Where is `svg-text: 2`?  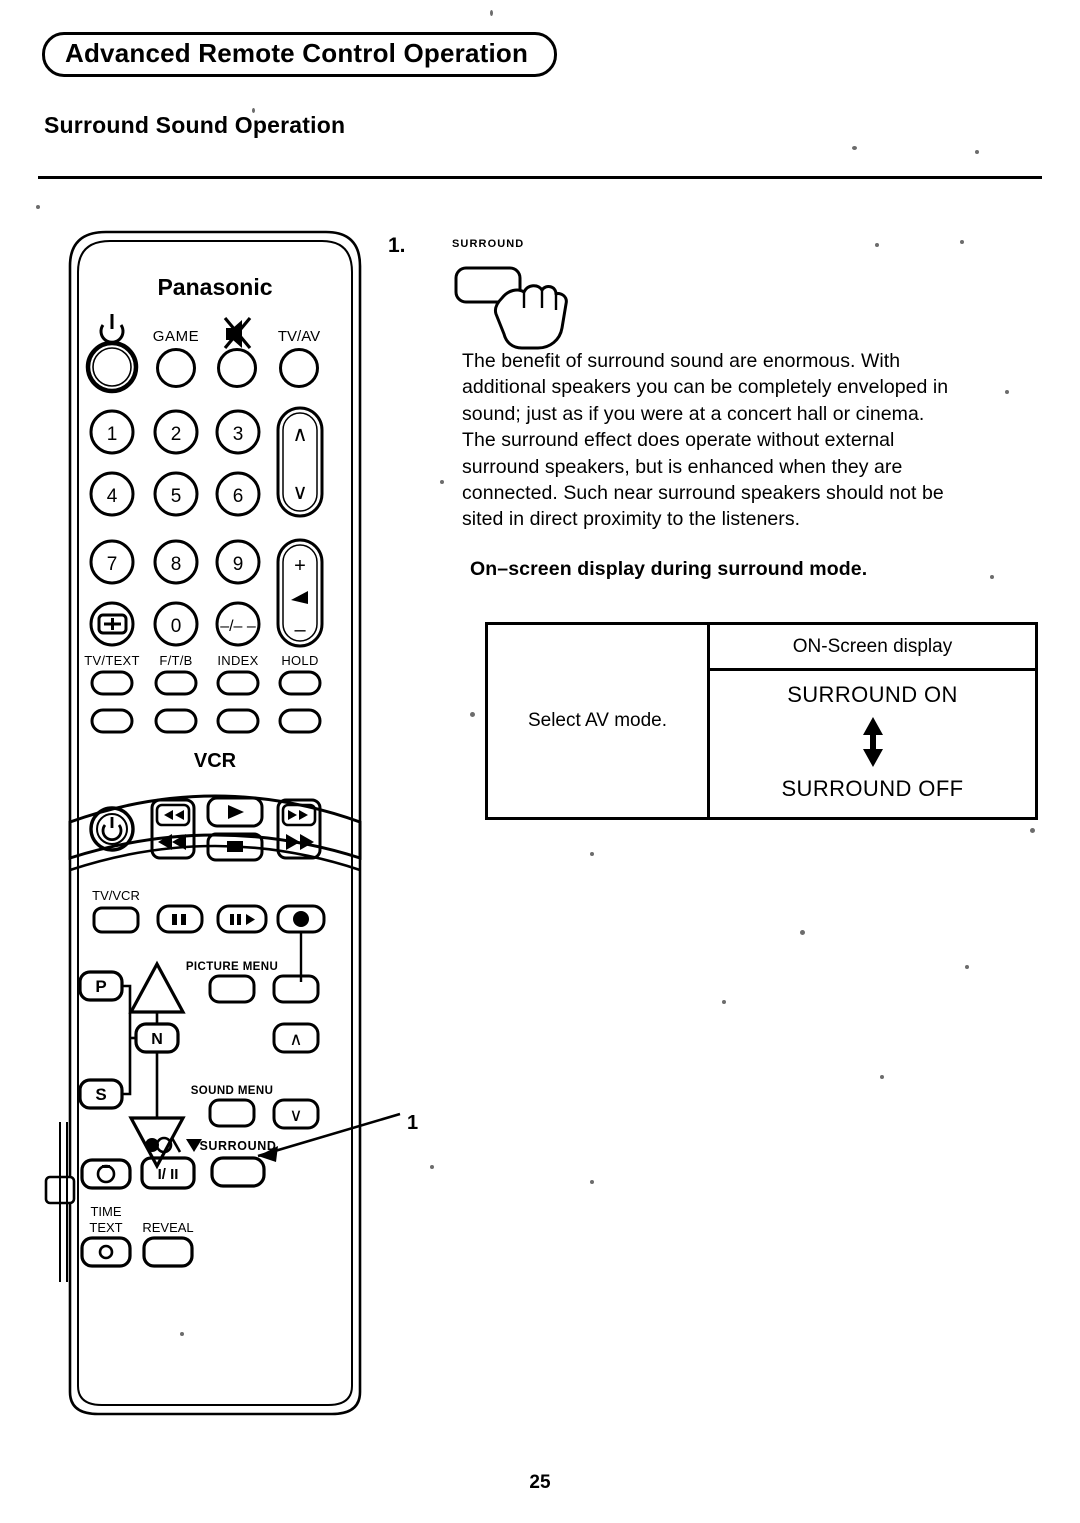
svg-text: 2 is located at coordinates (176, 434).